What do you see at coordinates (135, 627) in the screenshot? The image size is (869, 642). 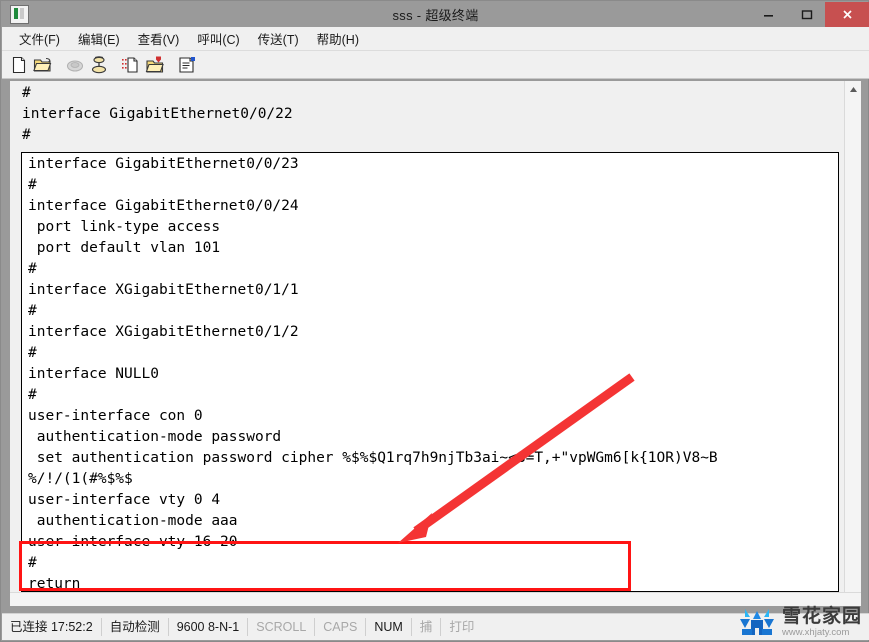 I see `status-autodetect: 自动检测` at bounding box center [135, 627].